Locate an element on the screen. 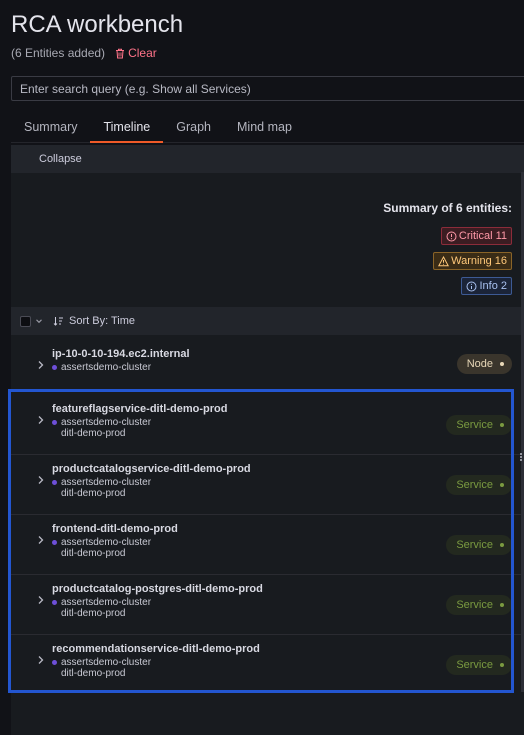 The width and height of the screenshot is (524, 735). search-input is located at coordinates (267, 88).